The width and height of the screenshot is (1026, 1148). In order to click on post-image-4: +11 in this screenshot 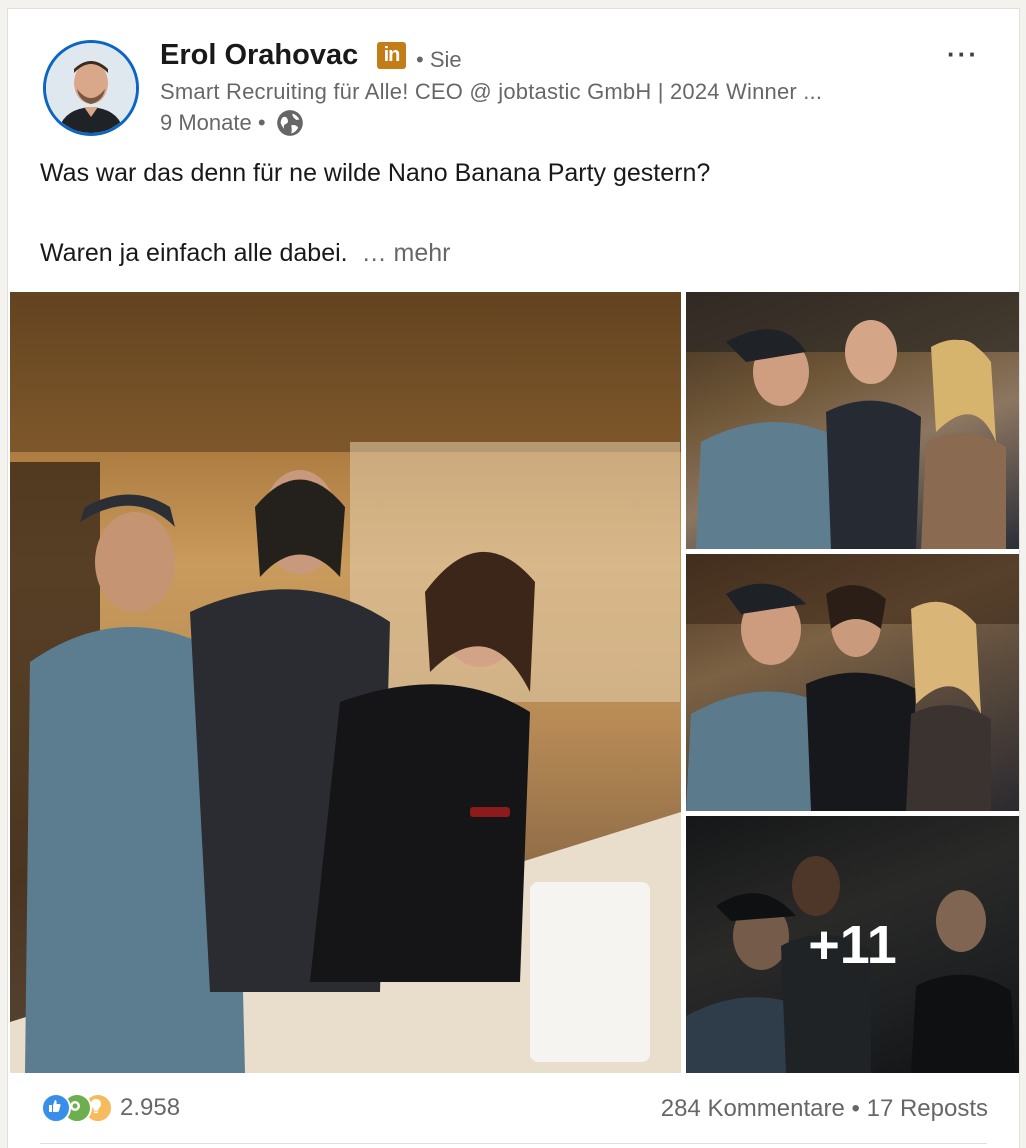, I will do `click(852, 944)`.